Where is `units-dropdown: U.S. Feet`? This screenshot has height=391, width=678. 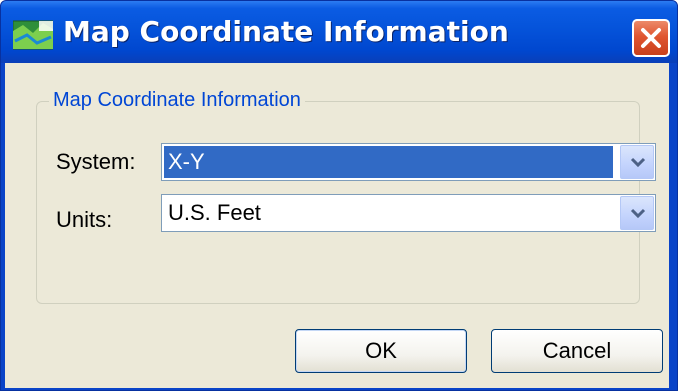 units-dropdown: U.S. Feet is located at coordinates (408, 213).